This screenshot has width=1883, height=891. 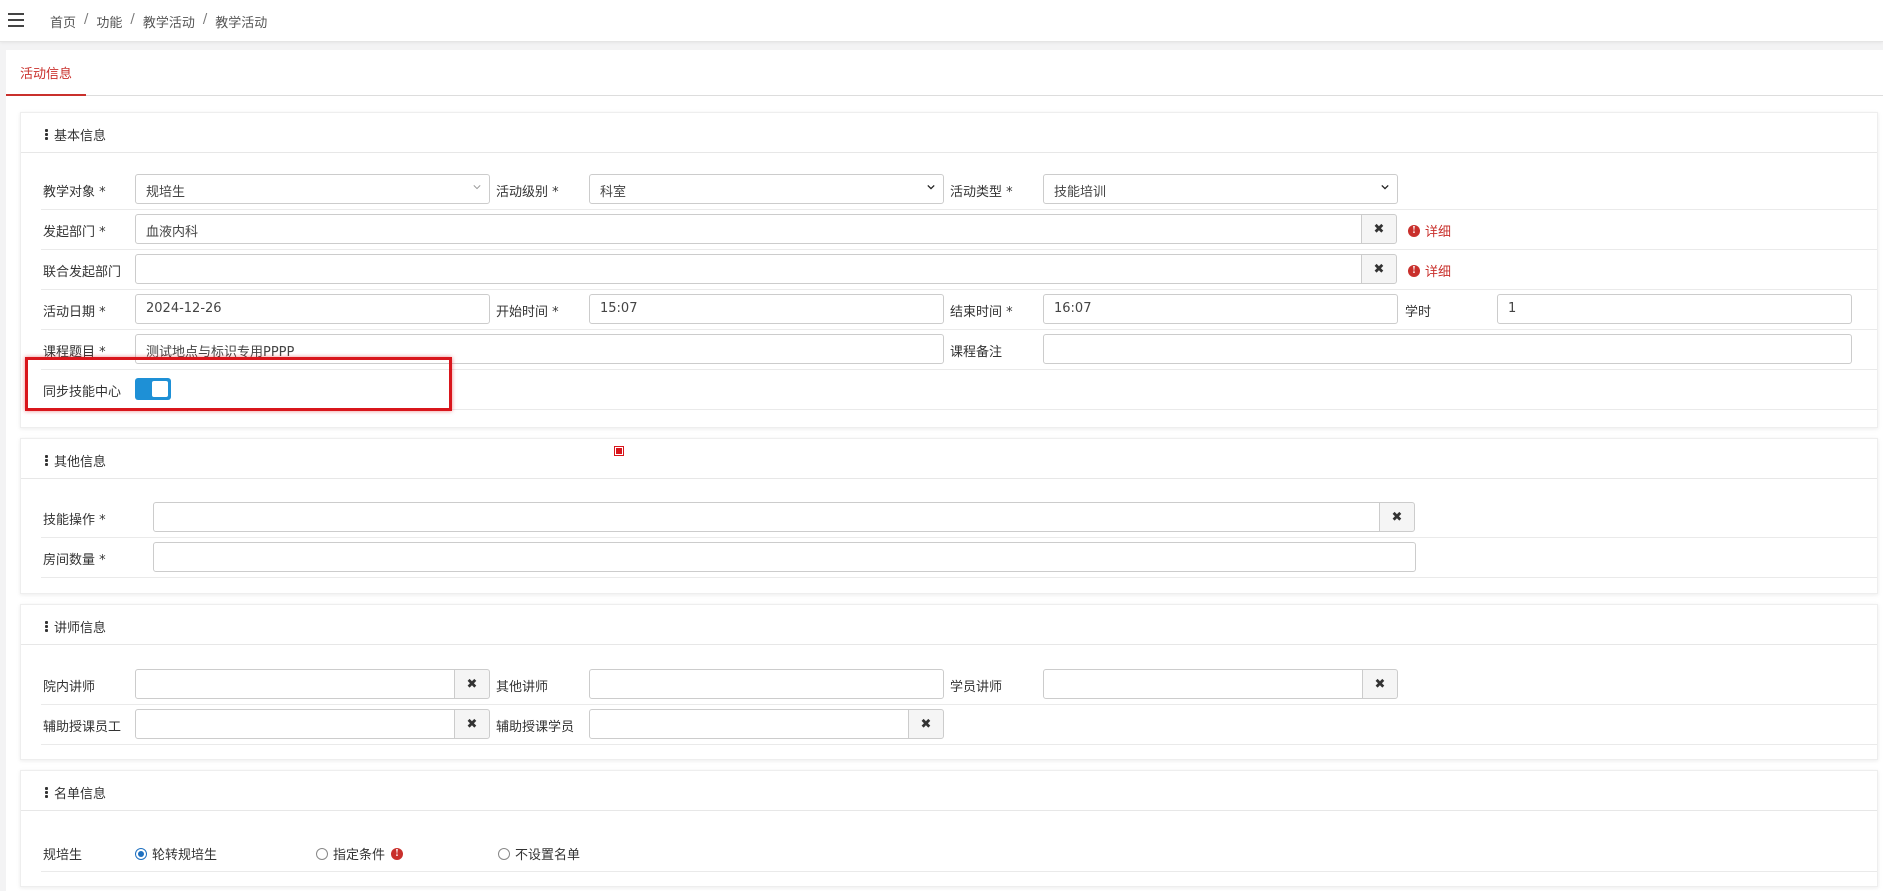 What do you see at coordinates (241, 23) in the screenshot?
I see `breadcrumb-current: 教学活动` at bounding box center [241, 23].